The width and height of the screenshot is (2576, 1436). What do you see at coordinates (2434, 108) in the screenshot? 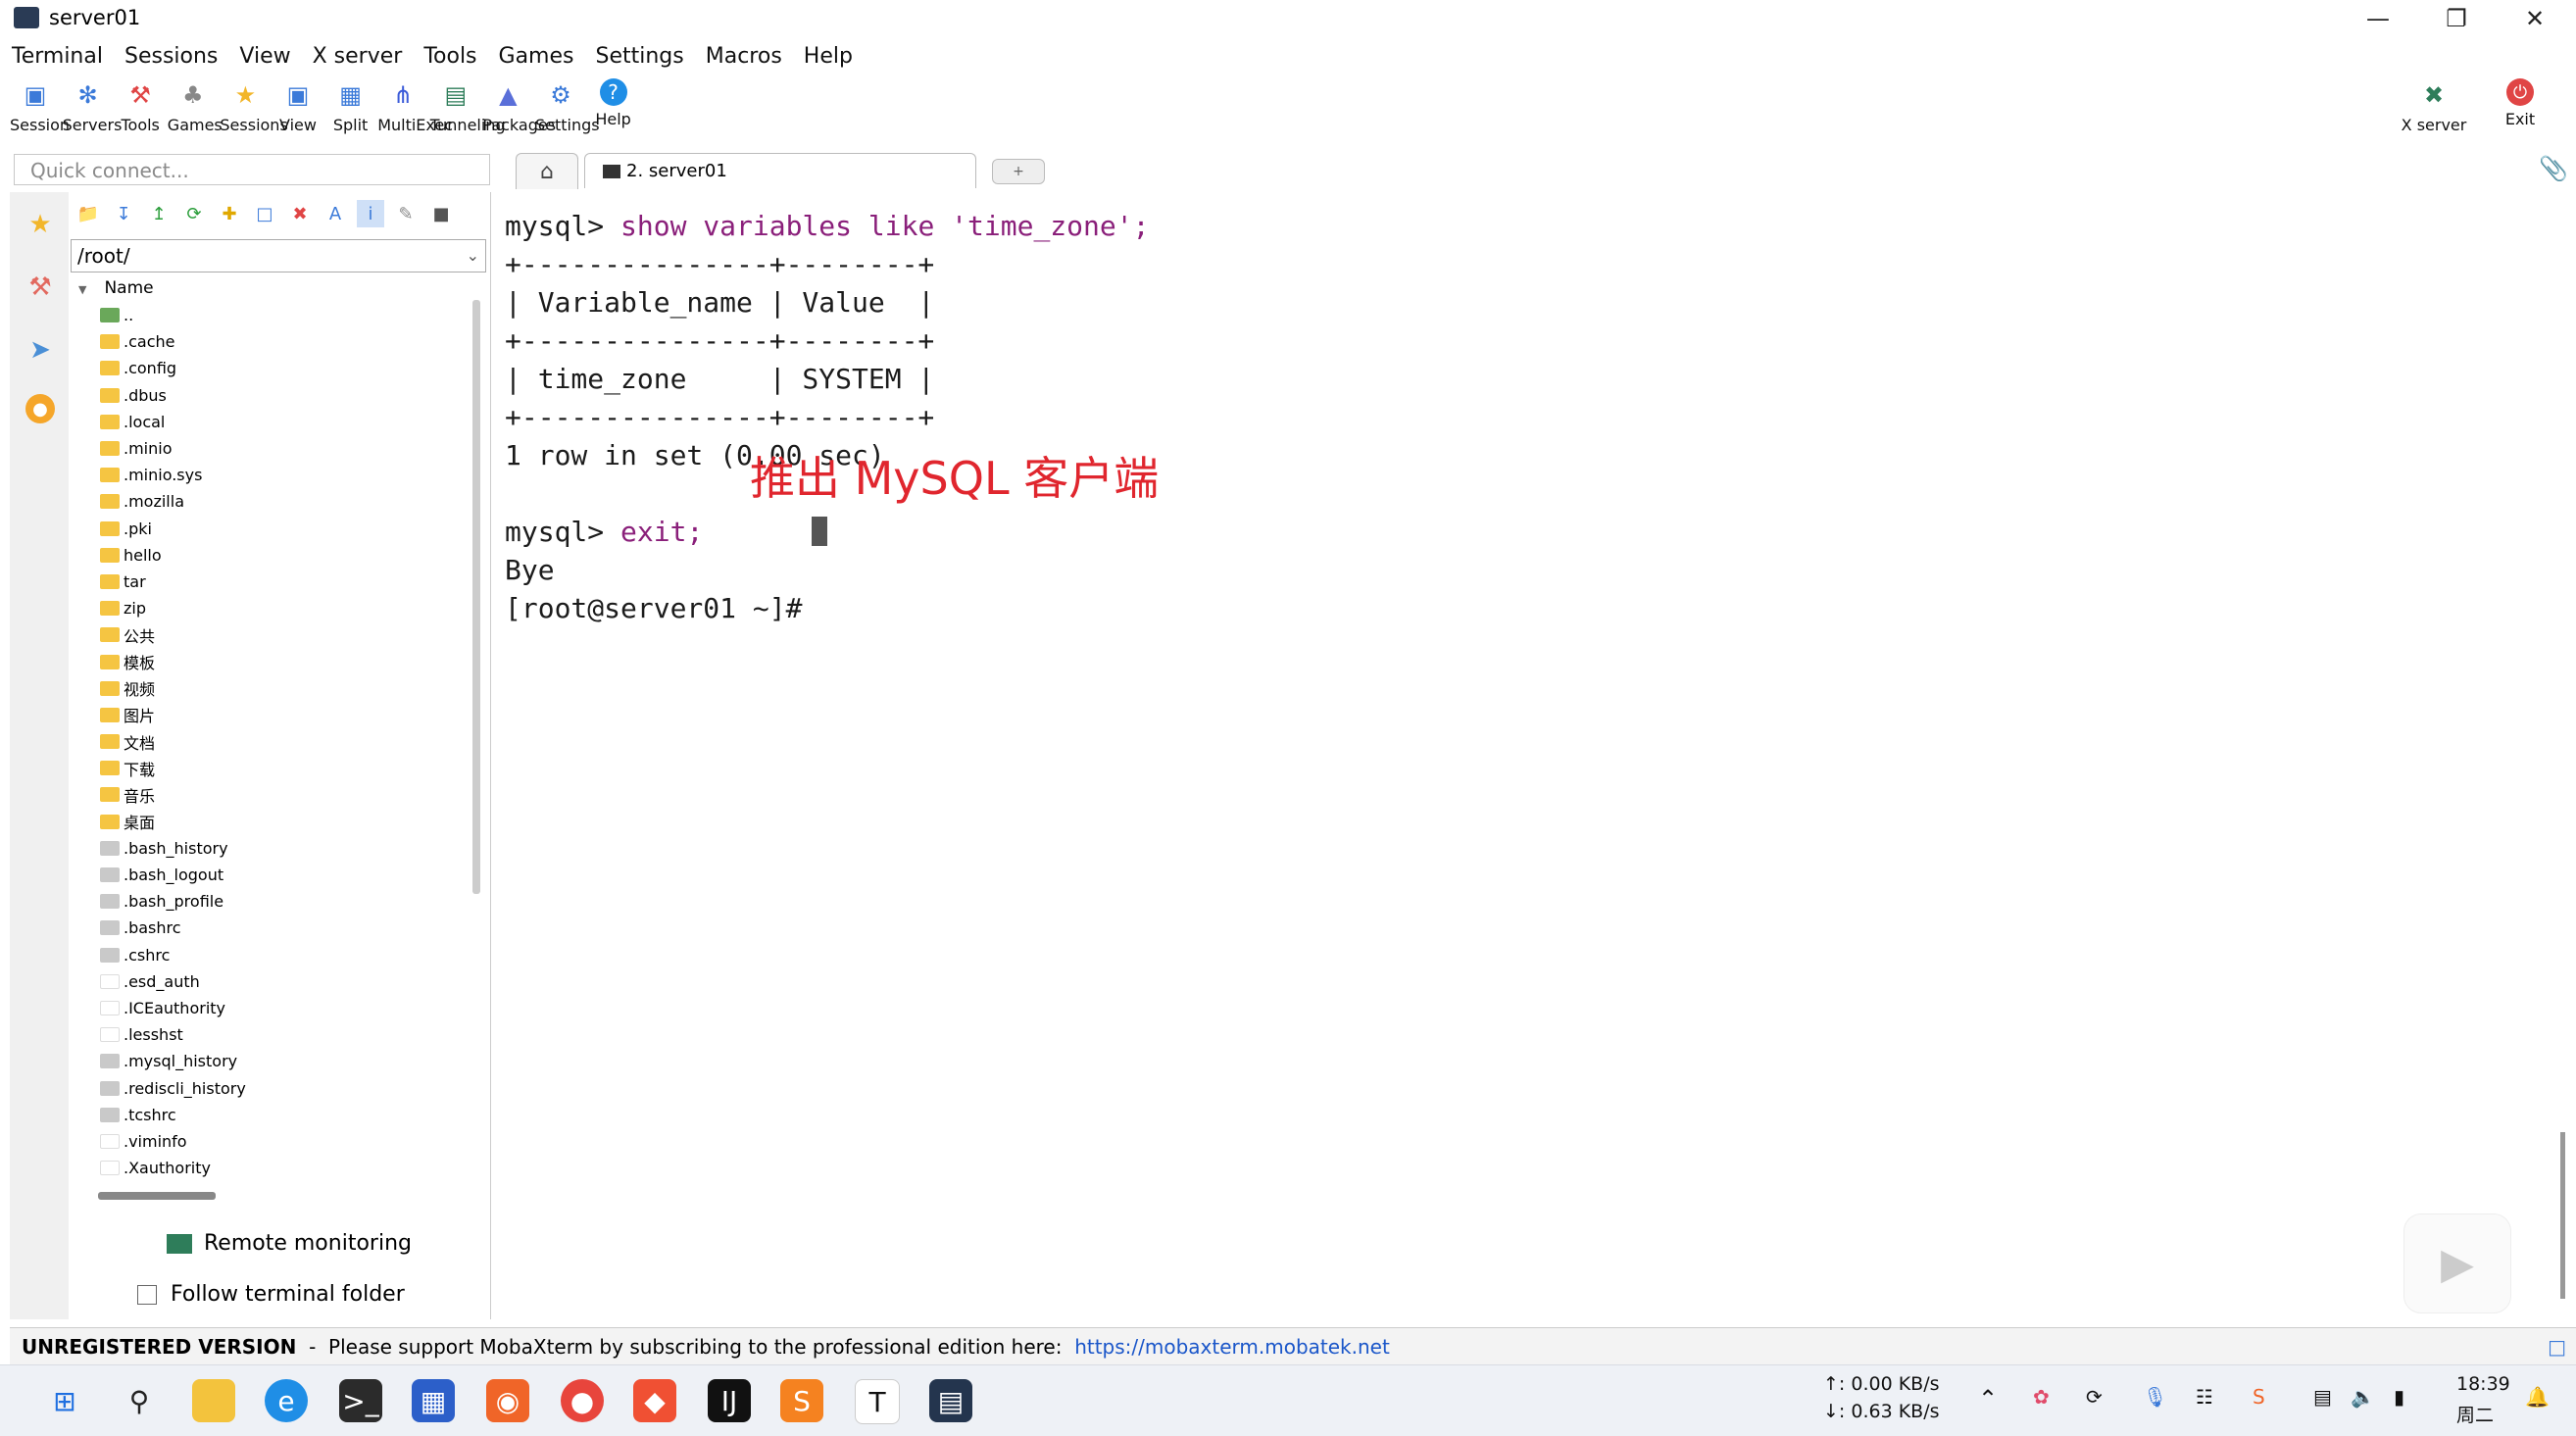
I see `toolbar-x-server-button: ✖ X server` at bounding box center [2434, 108].